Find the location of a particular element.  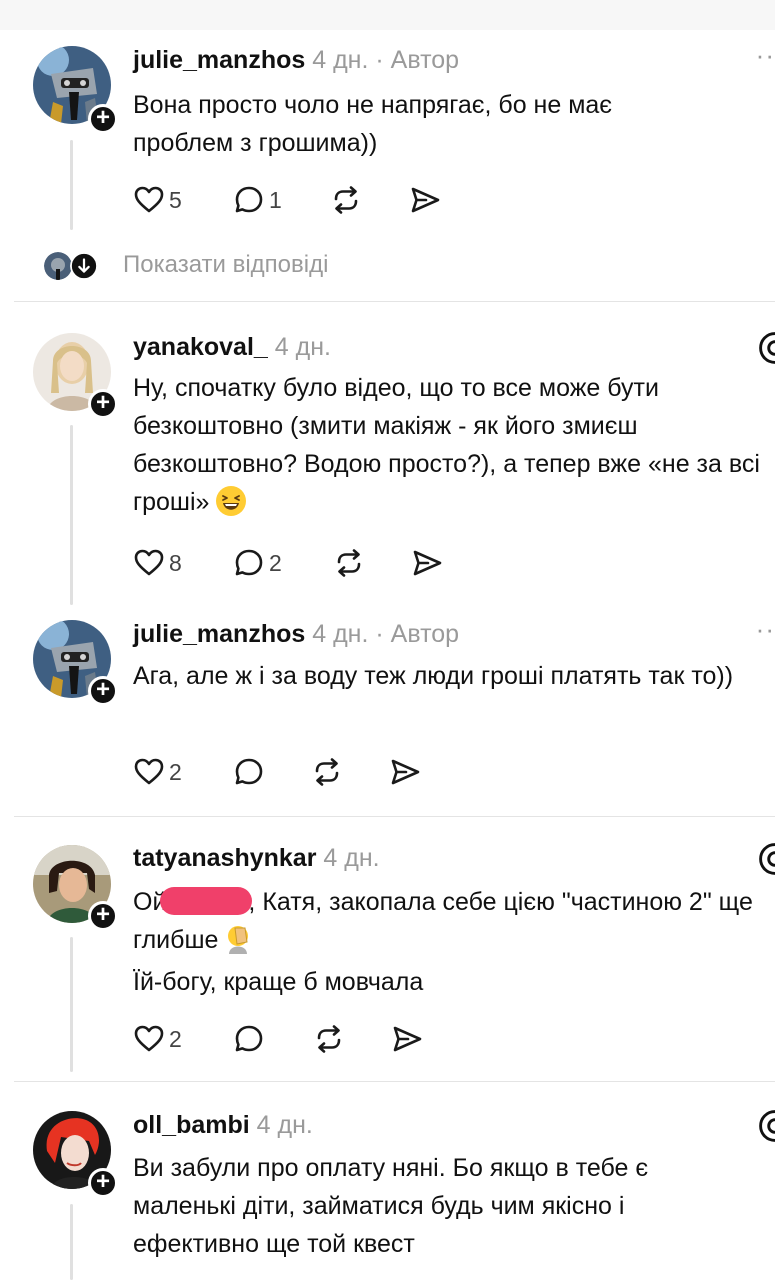

username: oll_bambi is located at coordinates (191, 1125).